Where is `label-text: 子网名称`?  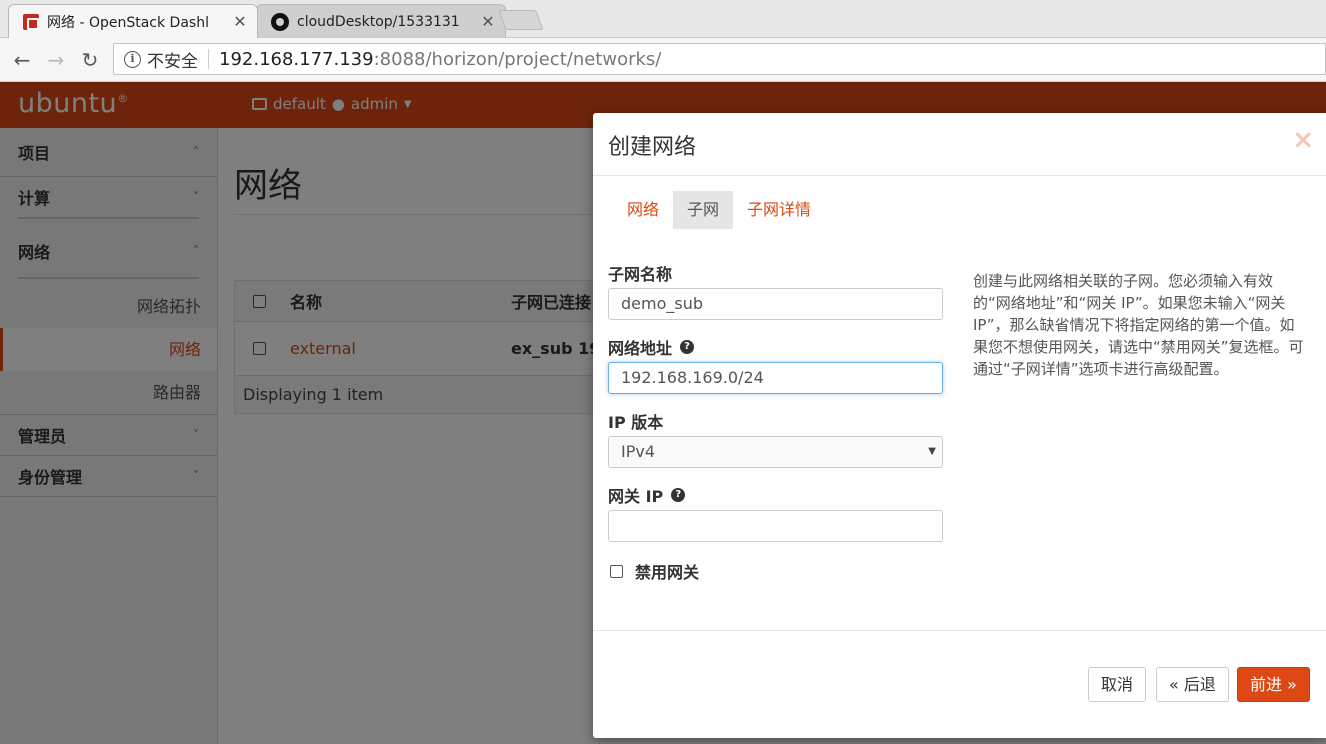 label-text: 子网名称 is located at coordinates (640, 274).